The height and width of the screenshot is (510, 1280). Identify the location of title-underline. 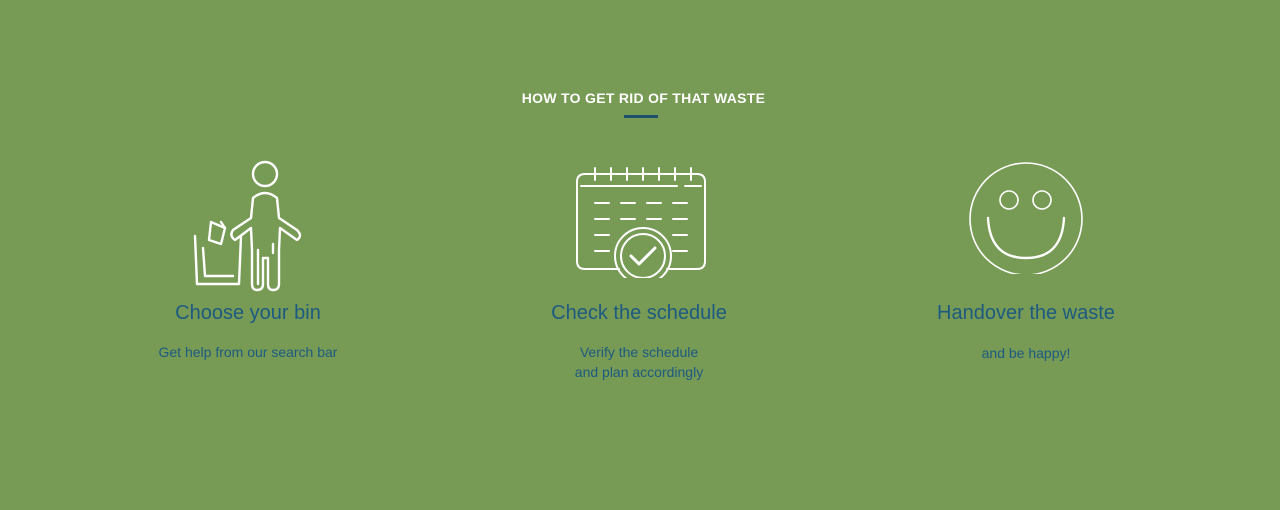
(641, 116).